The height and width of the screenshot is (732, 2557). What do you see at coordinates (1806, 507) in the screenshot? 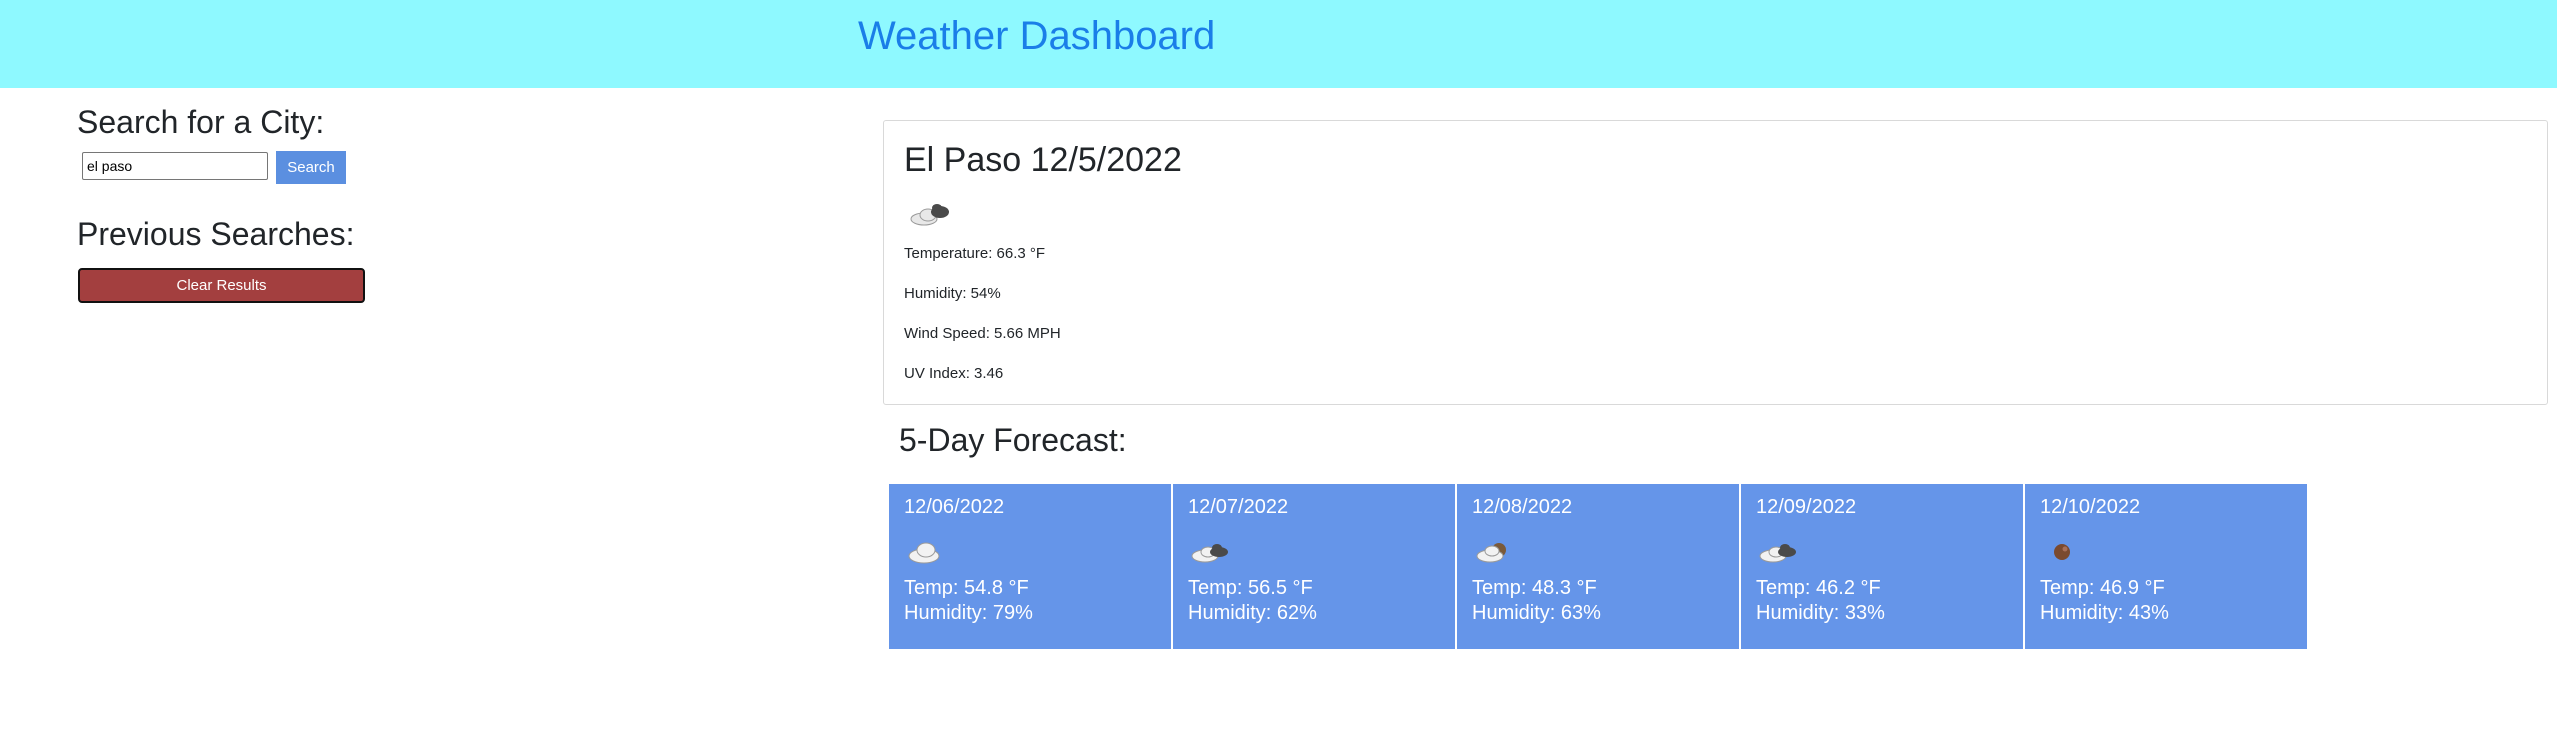
I see `forecast-date: 12/09/2022` at bounding box center [1806, 507].